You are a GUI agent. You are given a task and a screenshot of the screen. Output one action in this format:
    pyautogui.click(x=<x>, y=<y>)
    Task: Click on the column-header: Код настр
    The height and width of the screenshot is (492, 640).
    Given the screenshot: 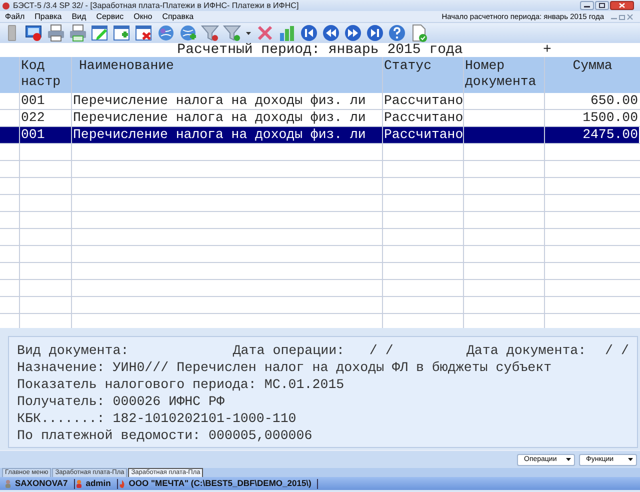 What is the action you would take?
    pyautogui.click(x=45, y=74)
    